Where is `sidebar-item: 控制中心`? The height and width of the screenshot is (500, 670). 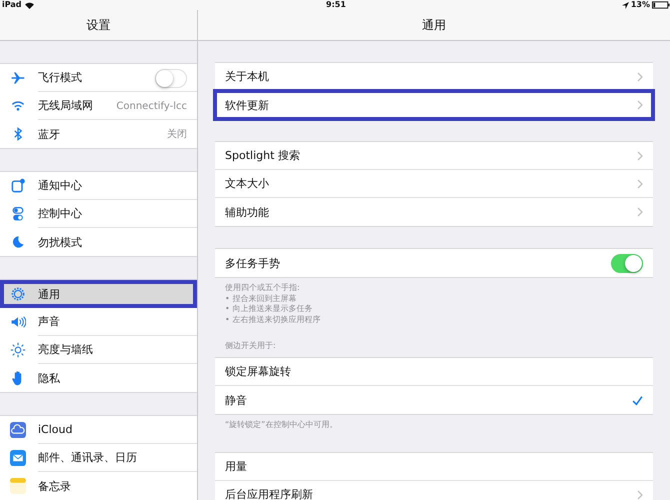 sidebar-item: 控制中心 is located at coordinates (98, 214).